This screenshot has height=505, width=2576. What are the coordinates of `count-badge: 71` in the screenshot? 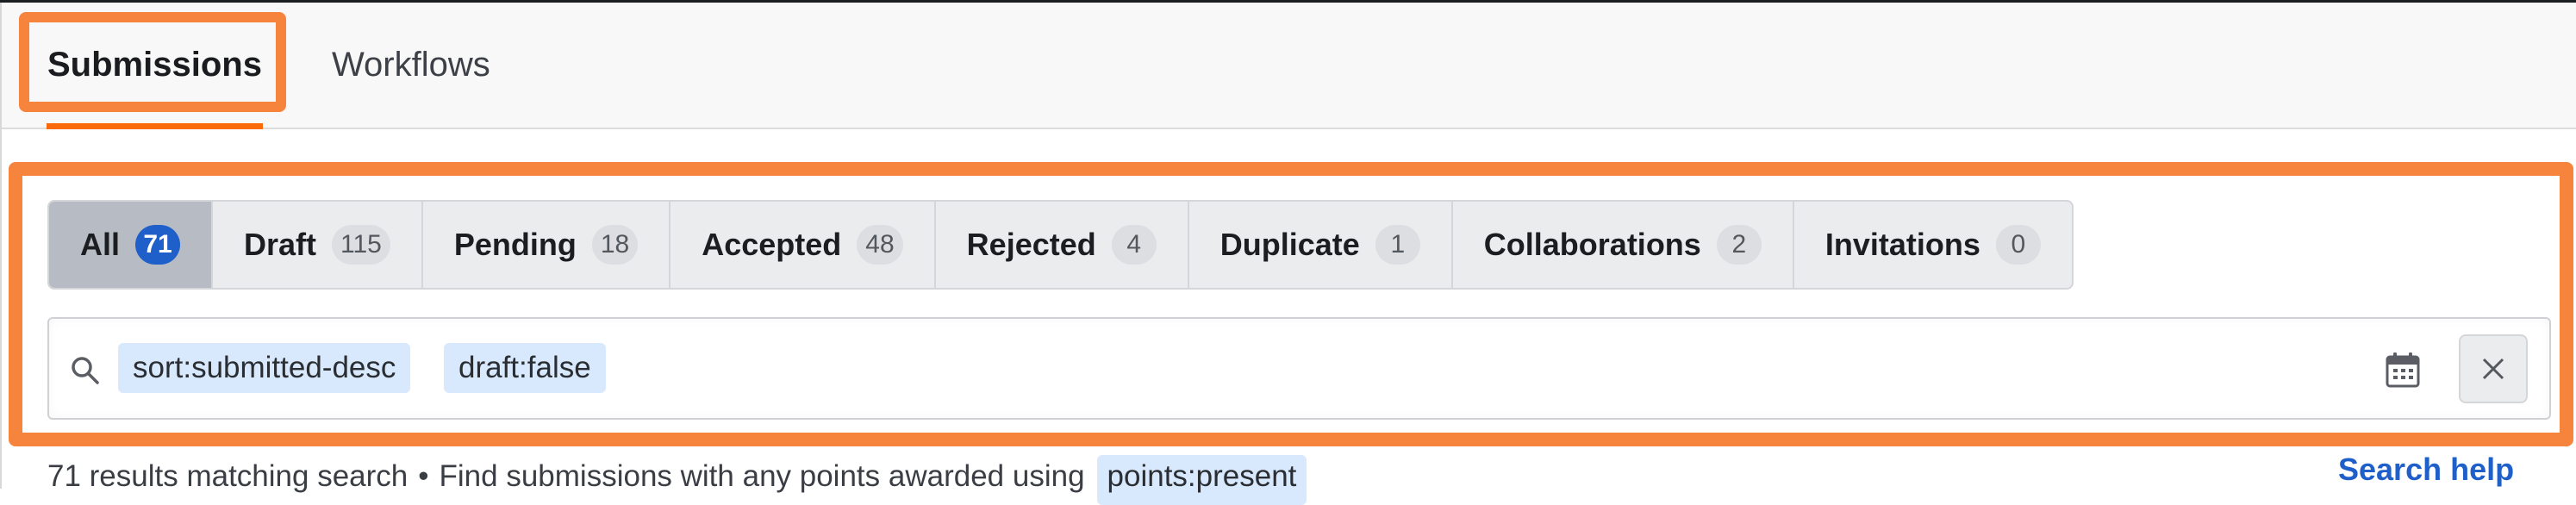 It's located at (158, 245).